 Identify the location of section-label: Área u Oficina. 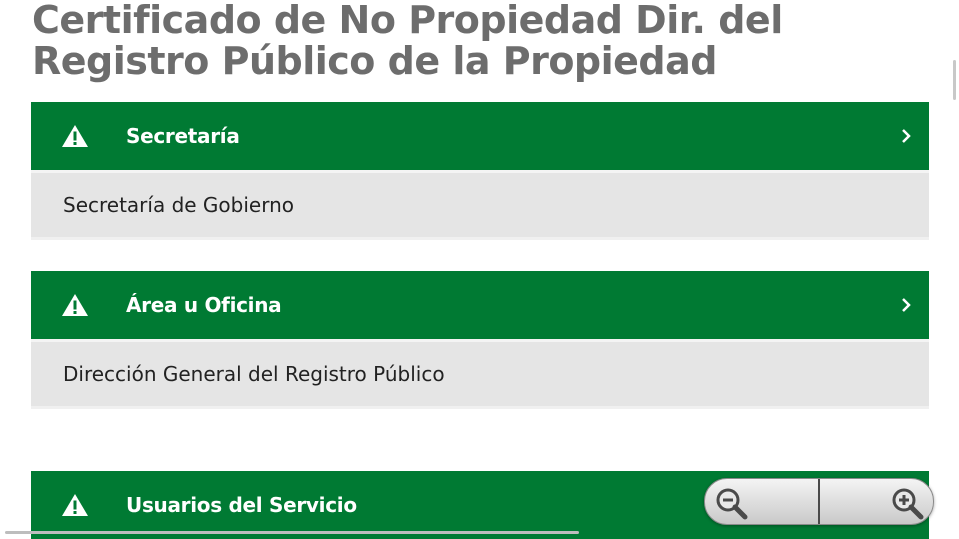
(204, 305).